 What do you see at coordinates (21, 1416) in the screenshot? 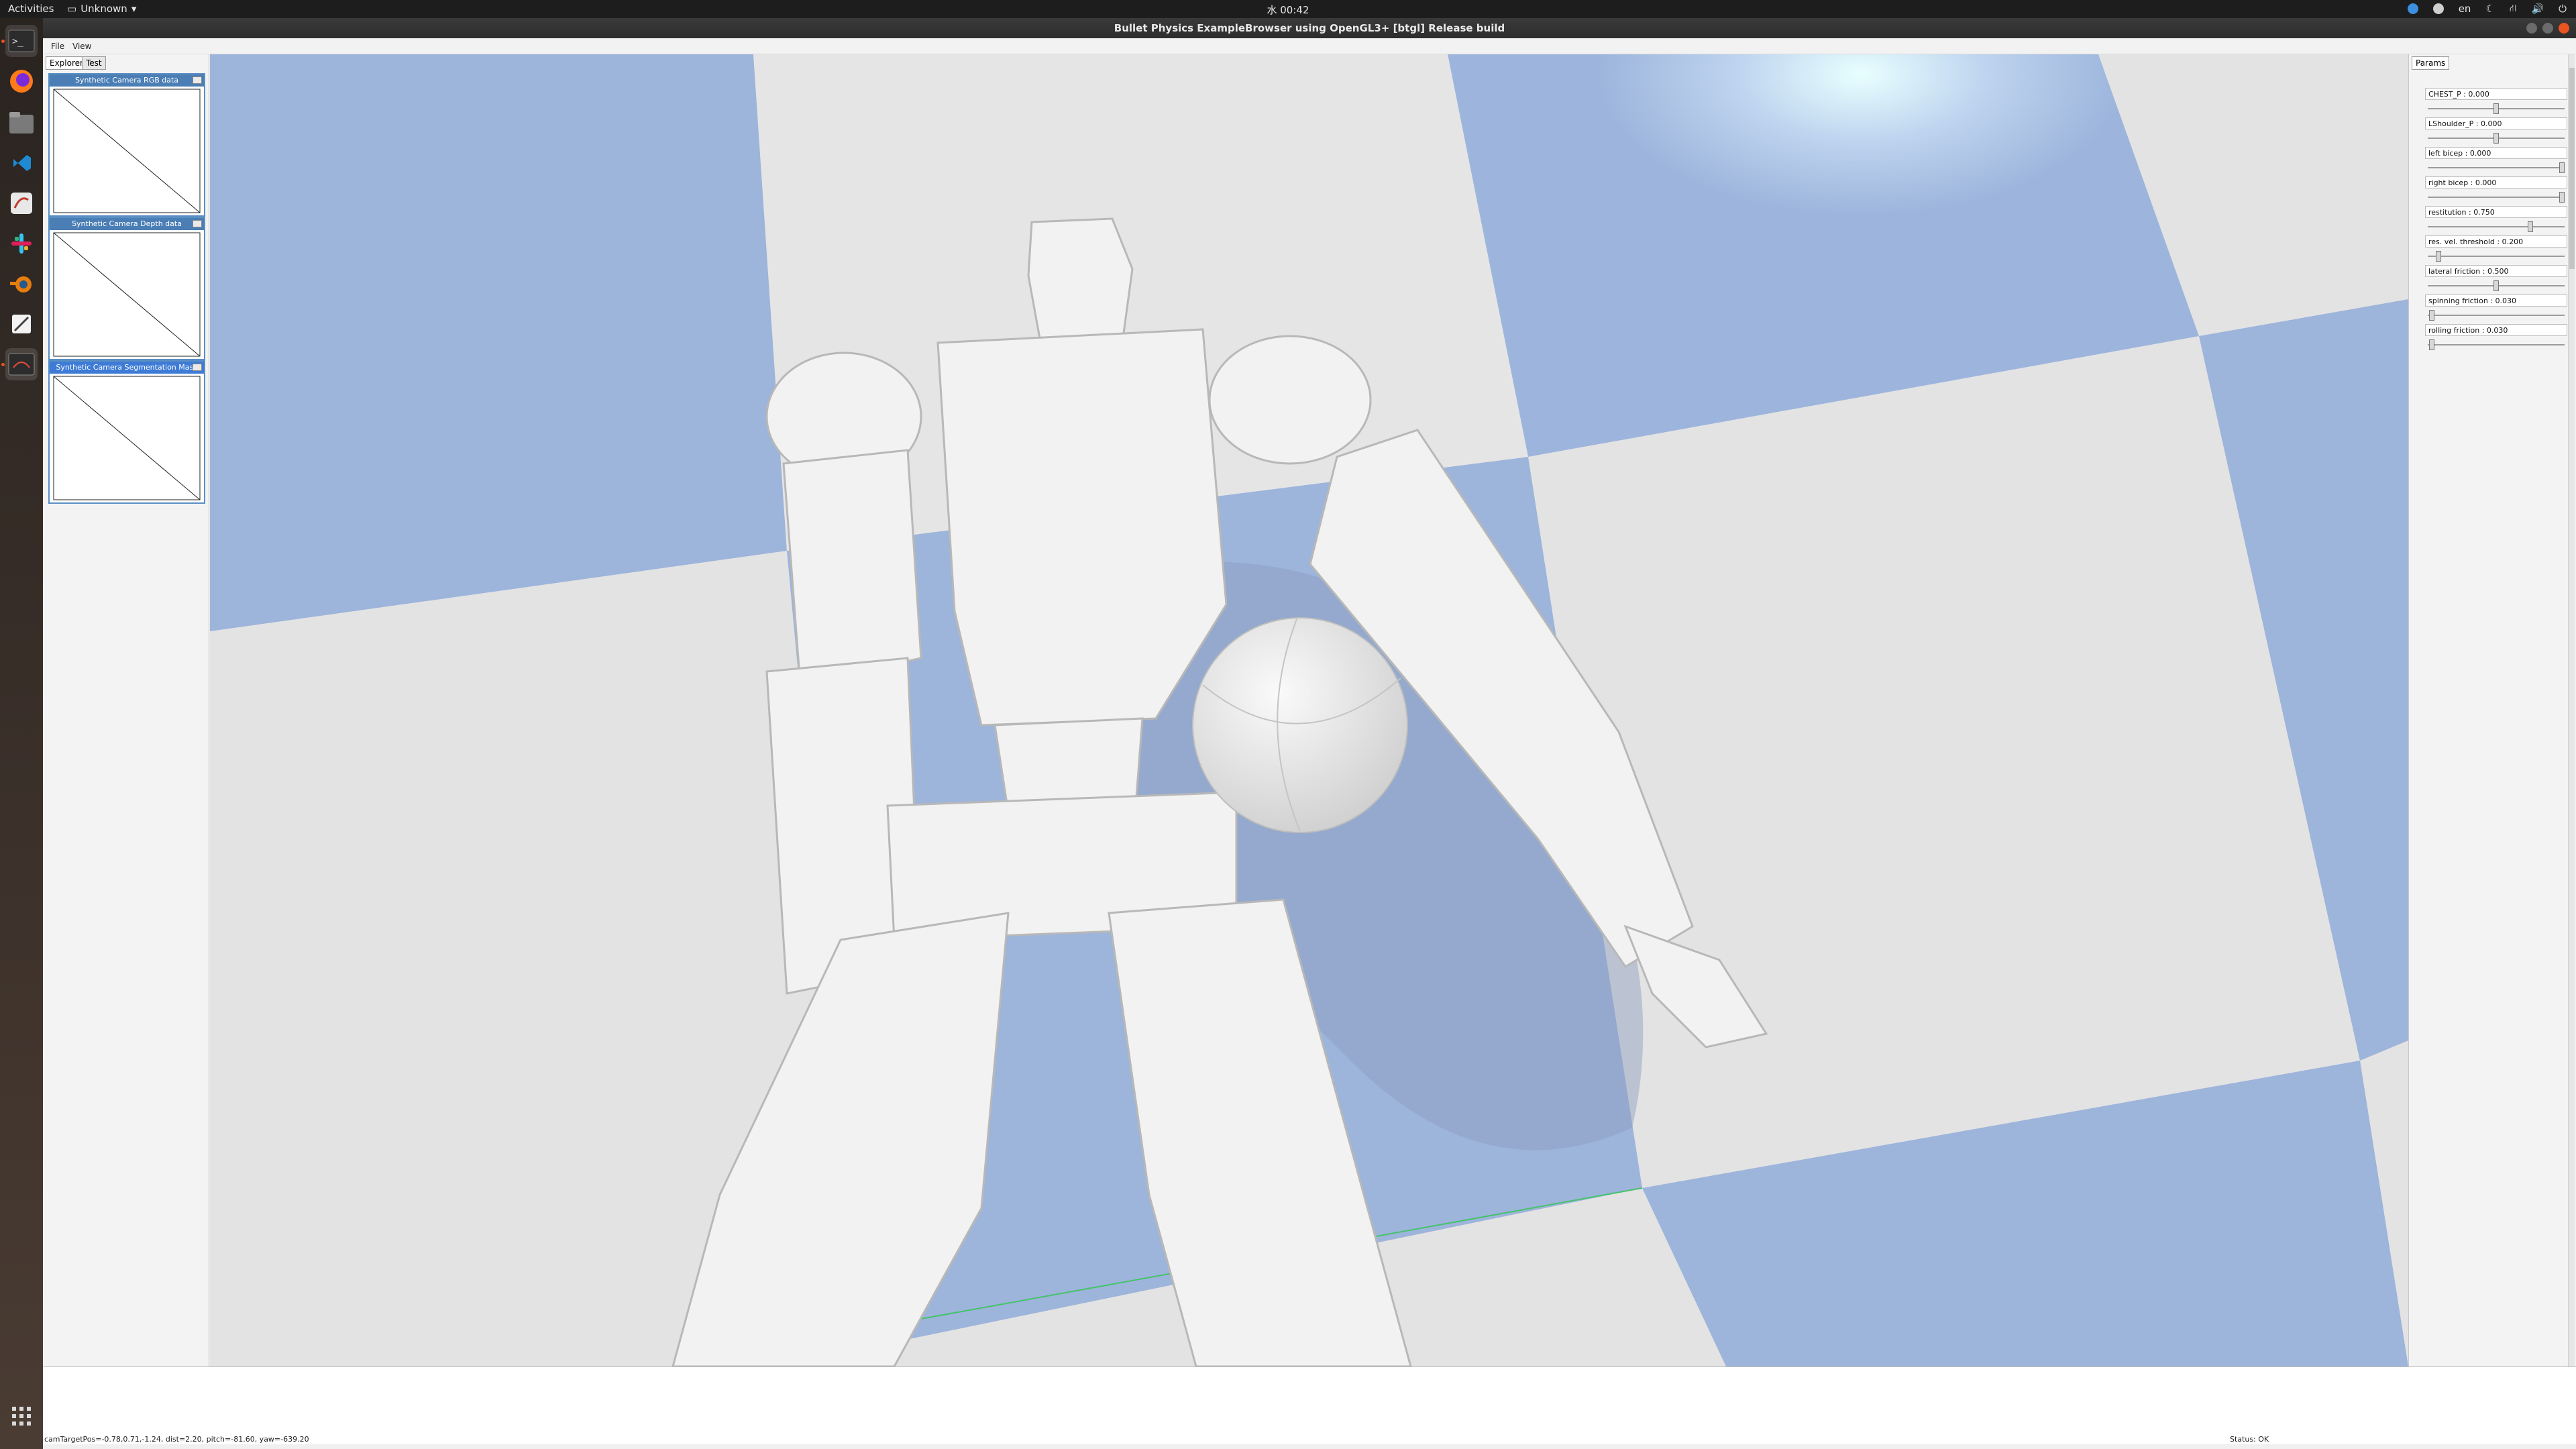
I see `show-applications-icon` at bounding box center [21, 1416].